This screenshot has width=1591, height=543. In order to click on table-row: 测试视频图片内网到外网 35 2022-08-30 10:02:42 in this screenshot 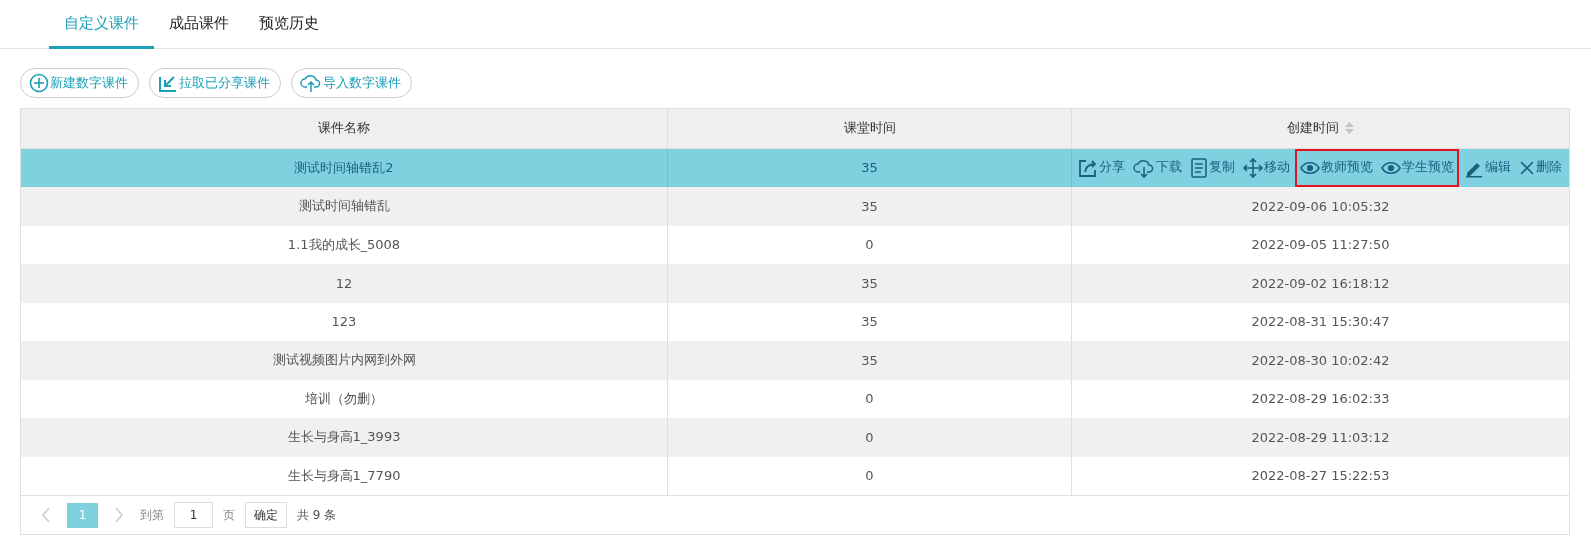, I will do `click(795, 360)`.